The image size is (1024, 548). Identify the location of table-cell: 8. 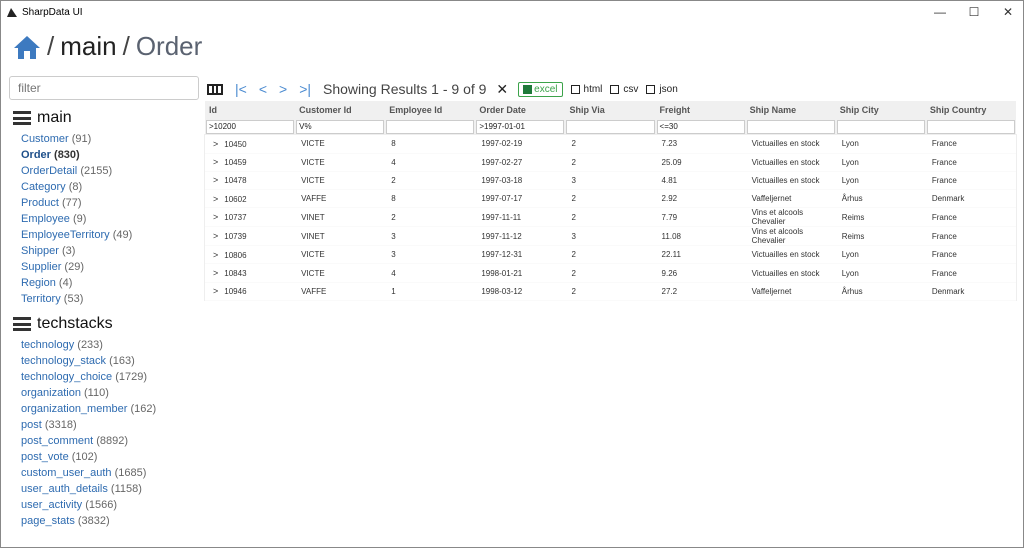
(430, 199).